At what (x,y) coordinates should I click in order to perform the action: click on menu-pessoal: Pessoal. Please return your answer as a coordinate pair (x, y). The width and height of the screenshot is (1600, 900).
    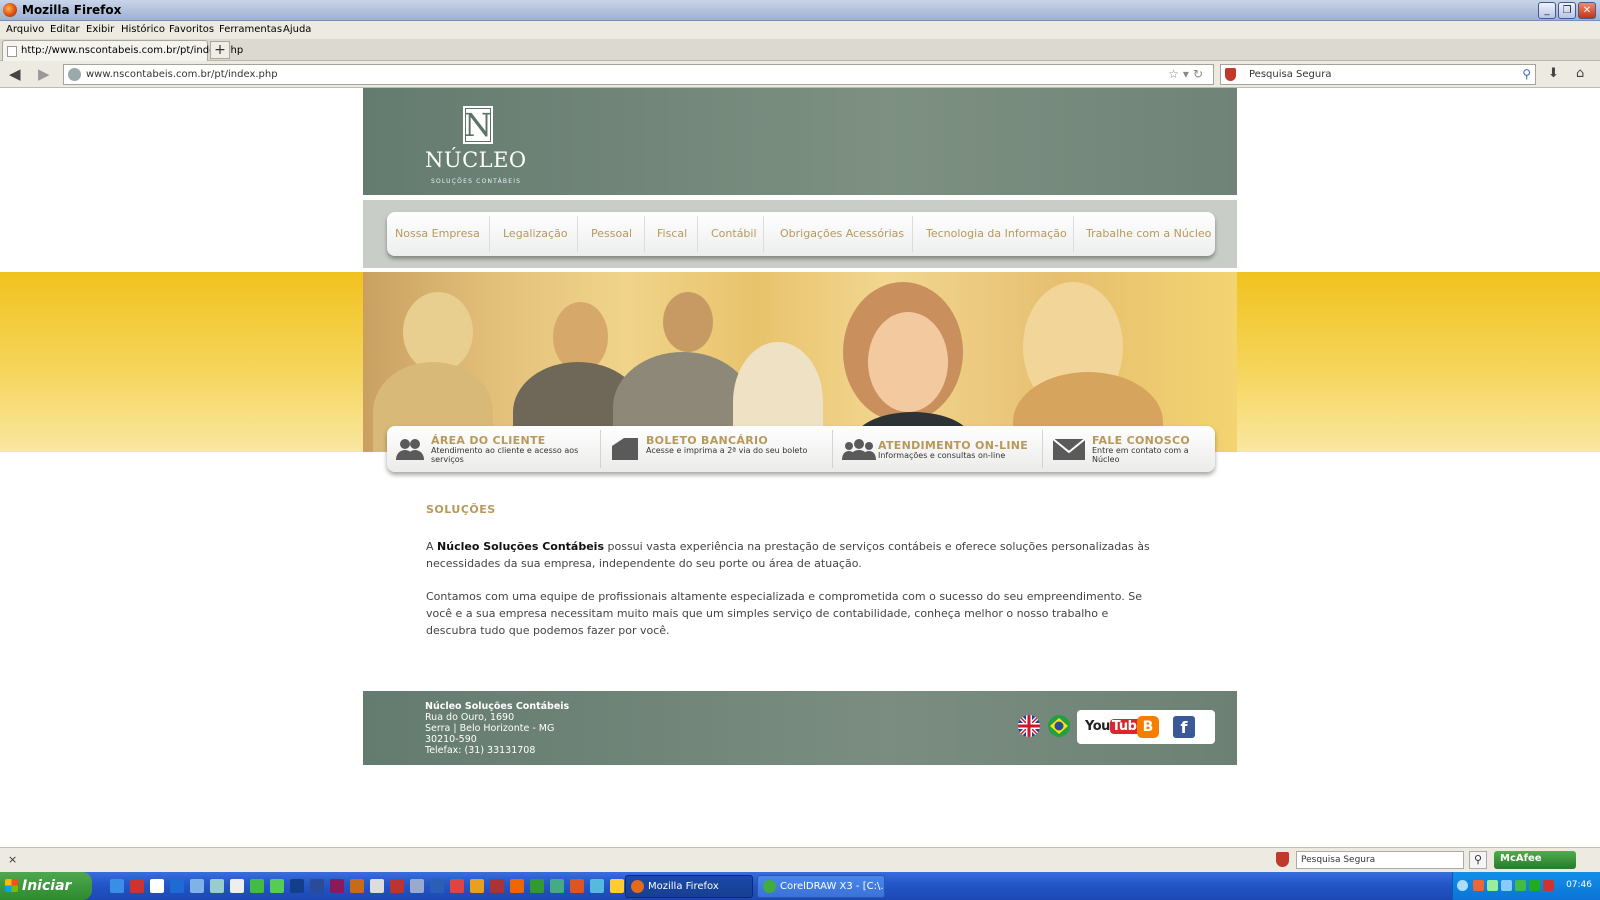
    Looking at the image, I should click on (611, 234).